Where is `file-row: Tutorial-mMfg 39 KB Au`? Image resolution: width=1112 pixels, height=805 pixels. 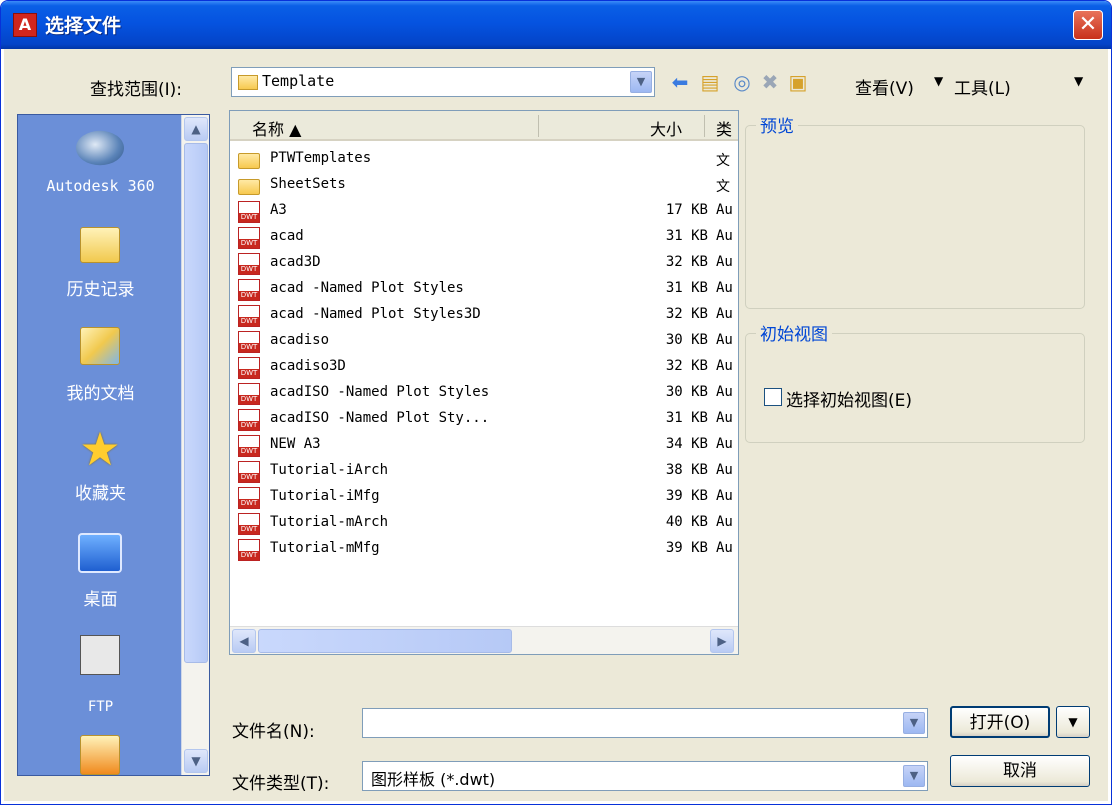 file-row: Tutorial-mMfg 39 KB Au is located at coordinates (484, 550).